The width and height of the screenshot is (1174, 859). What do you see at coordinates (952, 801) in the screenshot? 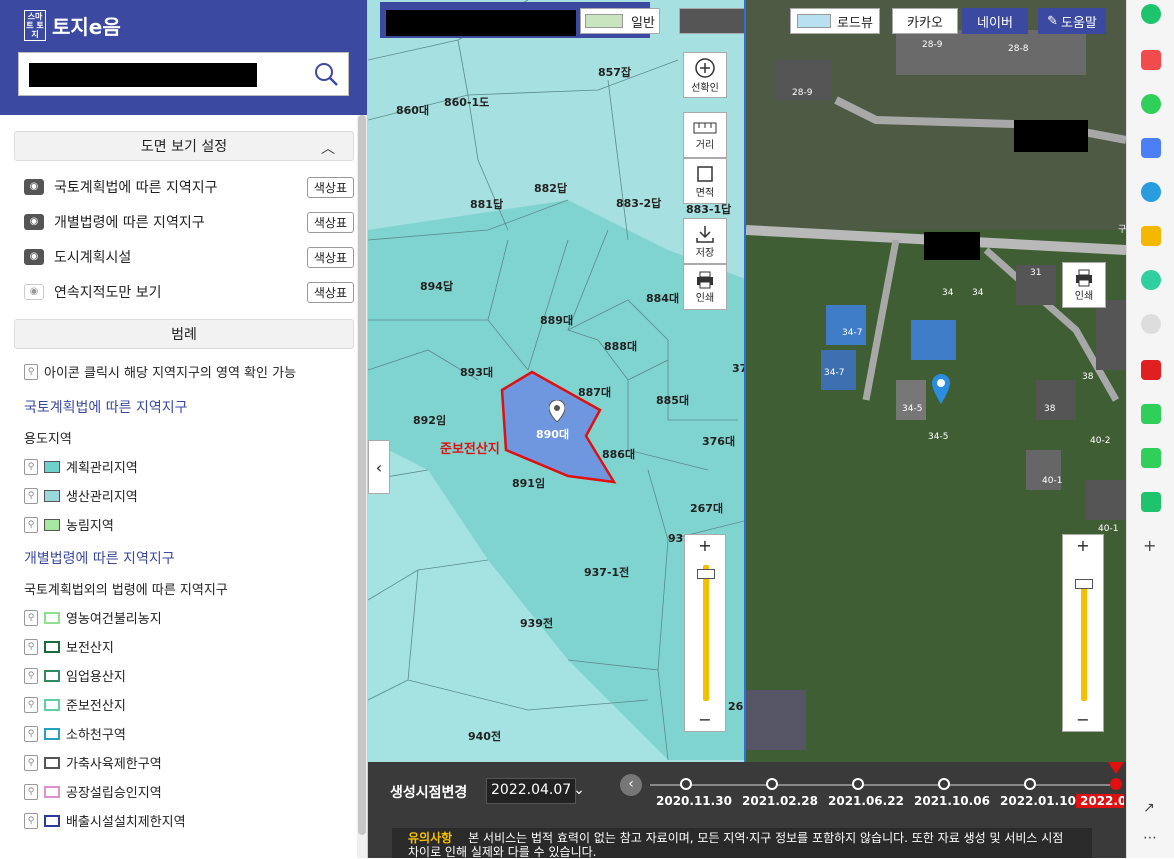
I see `timeline-date: 2021.10.06` at bounding box center [952, 801].